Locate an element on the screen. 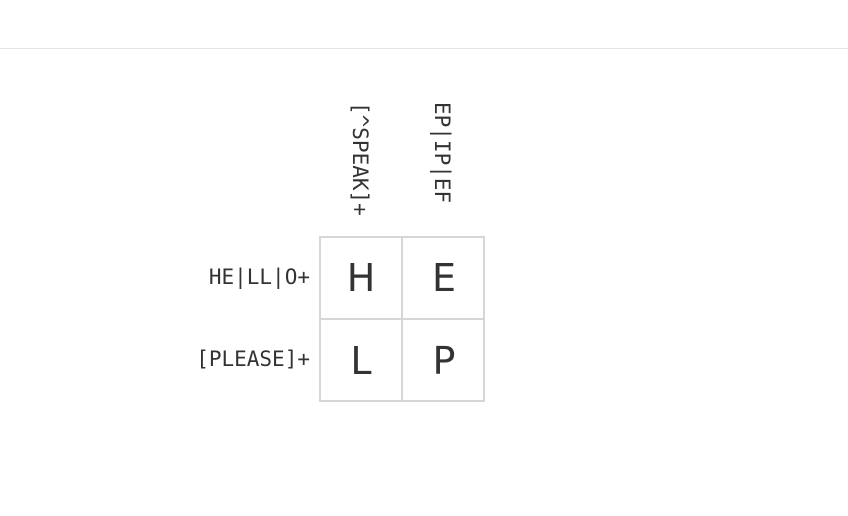  grid-cell: H is located at coordinates (362, 279).